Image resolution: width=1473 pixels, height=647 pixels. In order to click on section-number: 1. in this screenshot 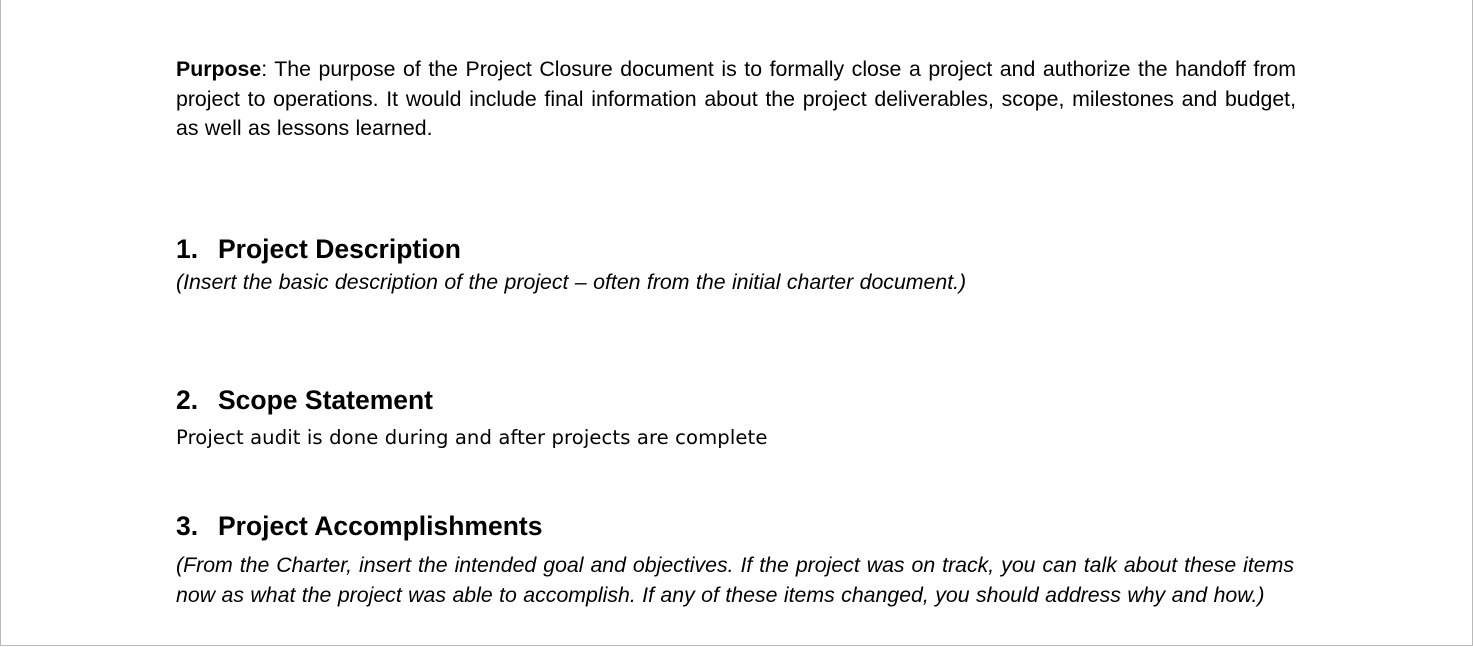, I will do `click(187, 249)`.